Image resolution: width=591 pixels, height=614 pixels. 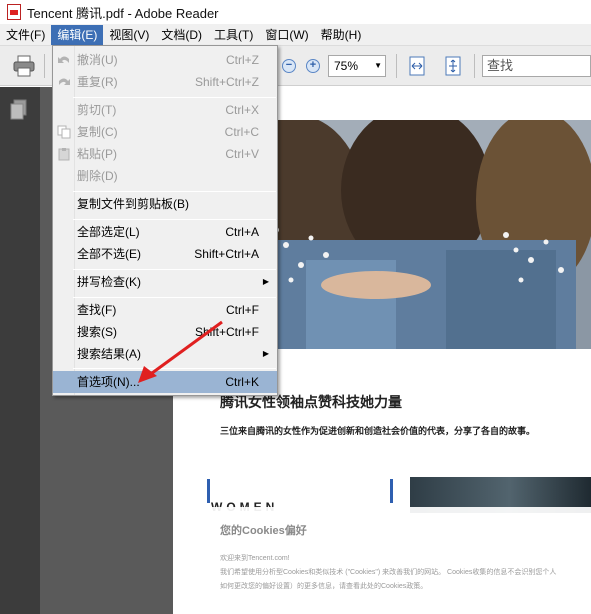 What do you see at coordinates (242, 110) in the screenshot?
I see `menu-item-shortcut: Ctrl+X` at bounding box center [242, 110].